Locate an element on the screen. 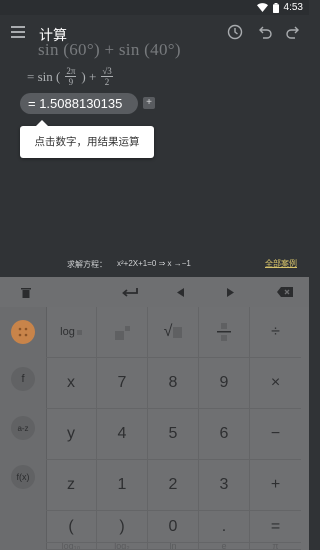 The height and width of the screenshot is (550, 320). expression-input: sin (60°) + sin (40°) is located at coordinates (109, 50).